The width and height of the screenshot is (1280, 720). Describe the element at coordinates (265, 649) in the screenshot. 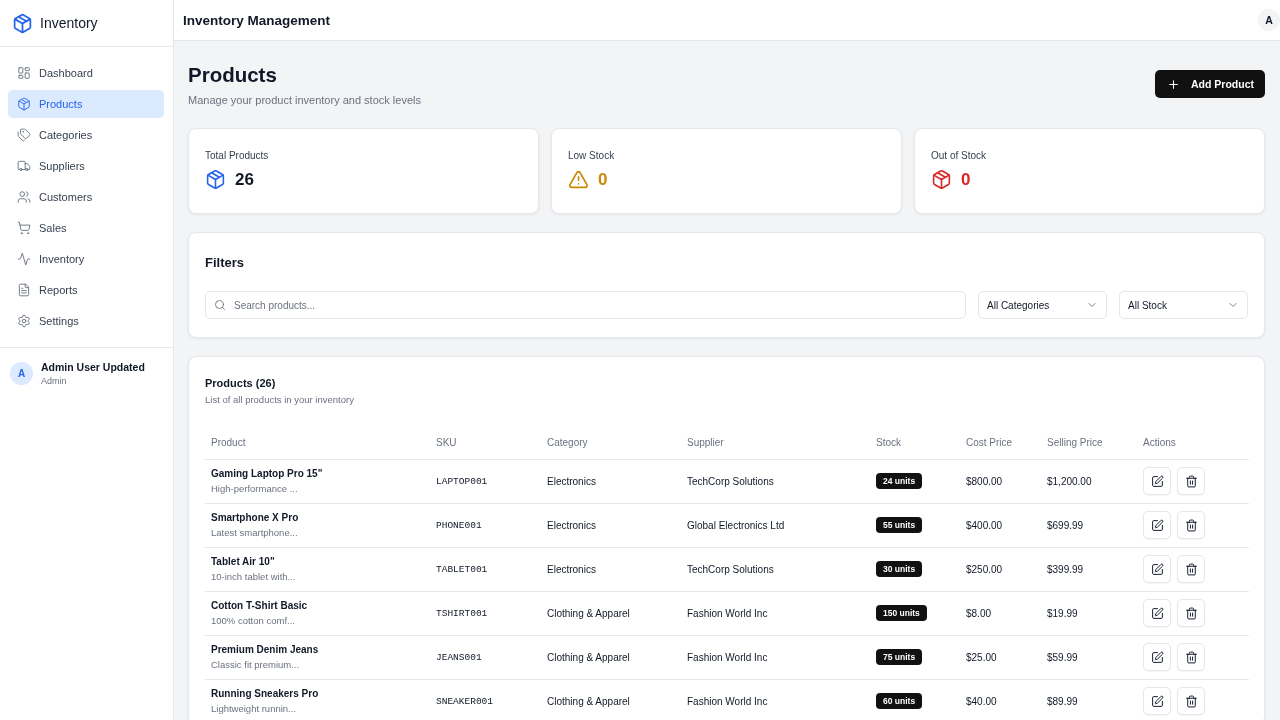

I see `product-name: Premium Denim Jeans` at that location.